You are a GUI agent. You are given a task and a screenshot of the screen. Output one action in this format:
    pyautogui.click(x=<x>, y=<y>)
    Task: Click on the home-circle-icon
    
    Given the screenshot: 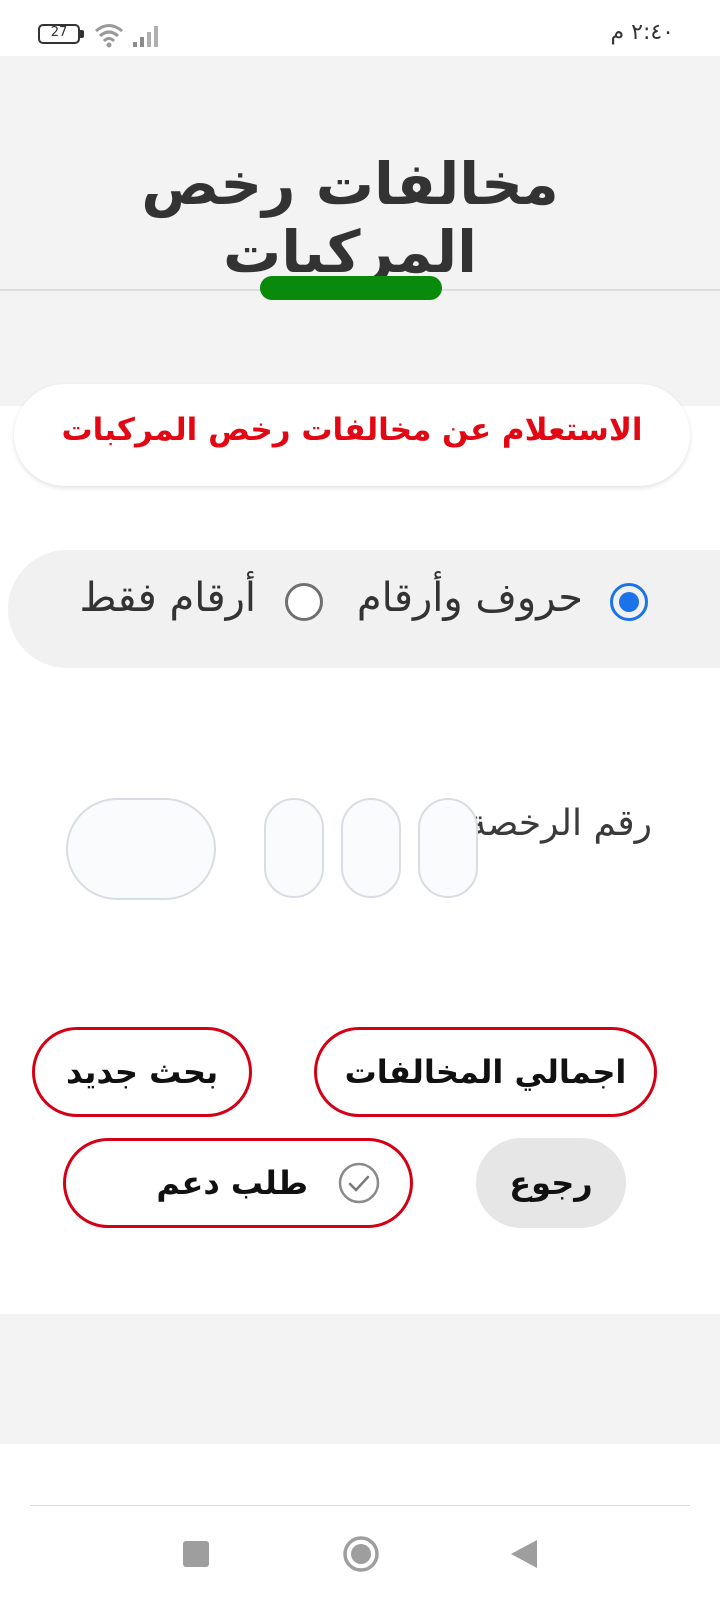 What is the action you would take?
    pyautogui.click(x=361, y=1554)
    